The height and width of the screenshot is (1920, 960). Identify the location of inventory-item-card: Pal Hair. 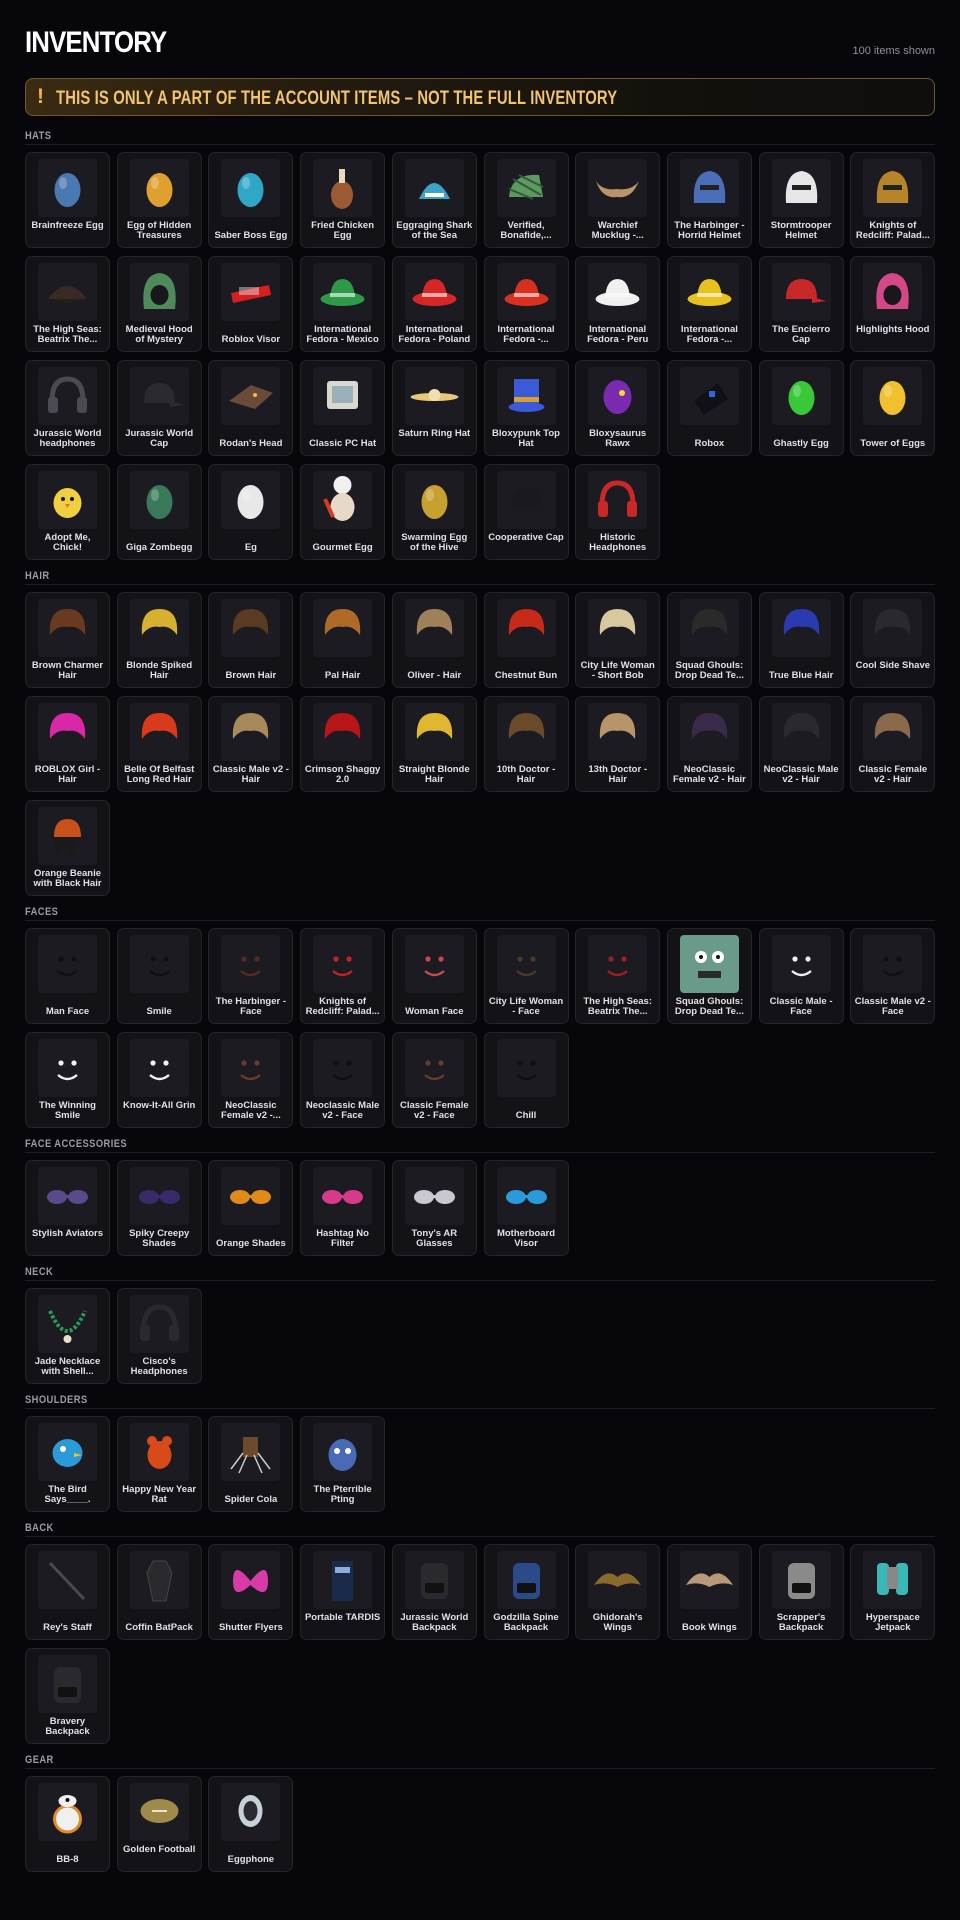
(343, 640).